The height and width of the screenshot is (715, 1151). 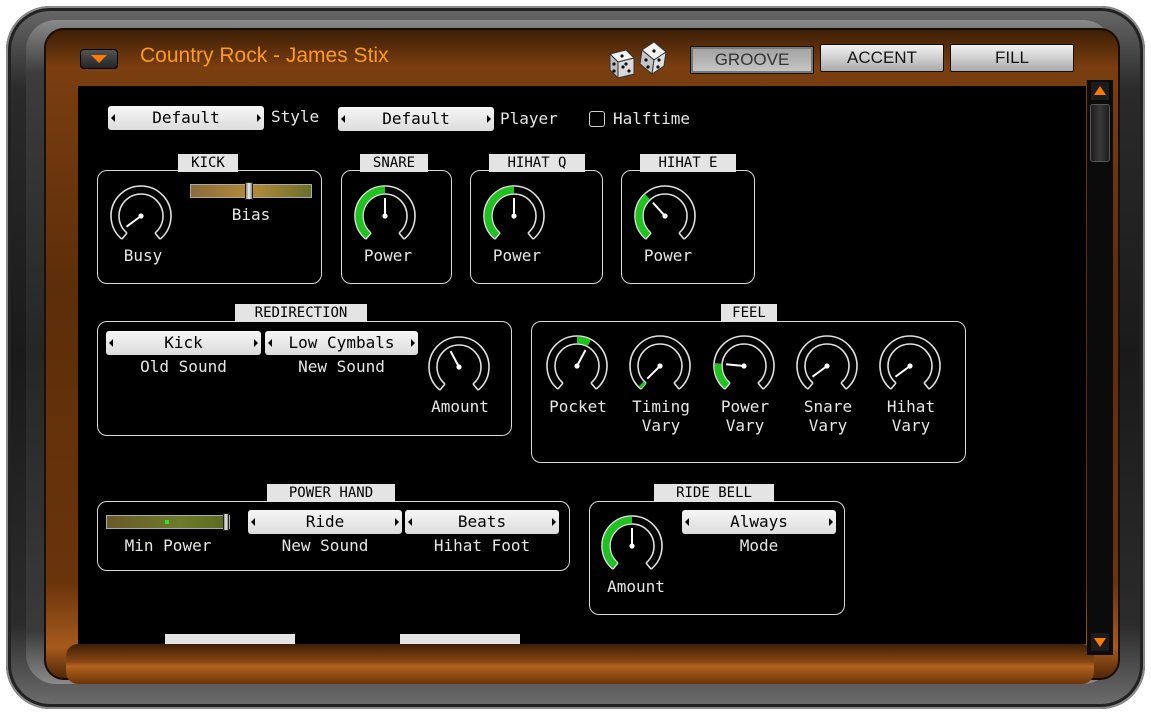 I want to click on scroll-up-button, so click(x=1100, y=91).